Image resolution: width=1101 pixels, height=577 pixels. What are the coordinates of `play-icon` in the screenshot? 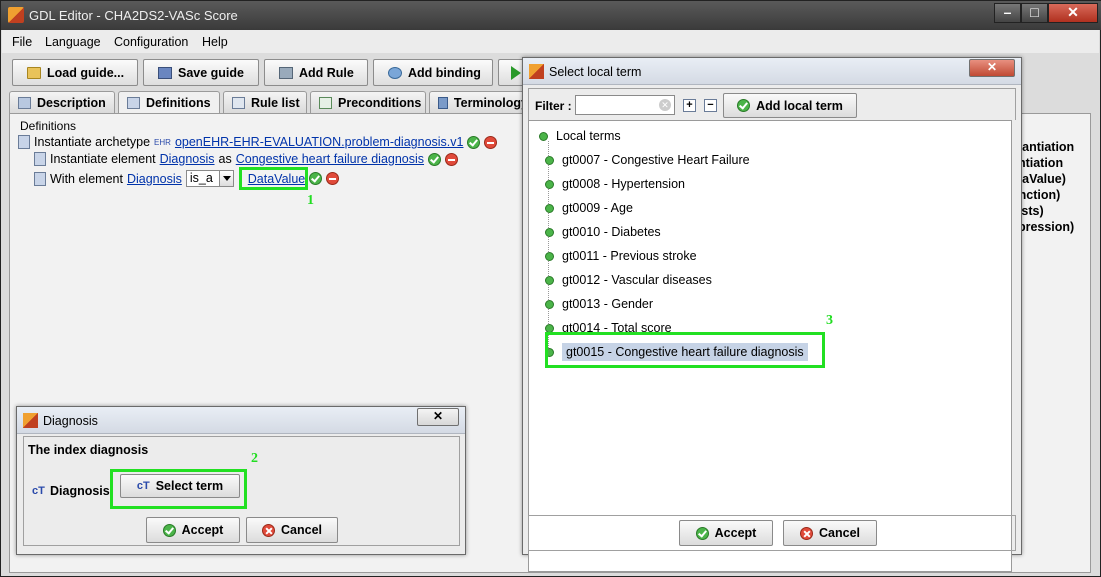 It's located at (516, 72).